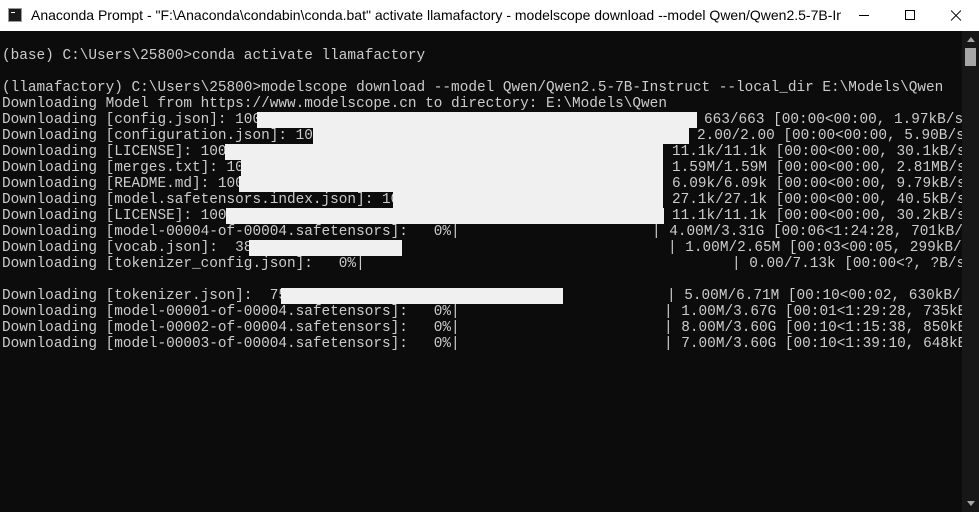 The width and height of the screenshot is (979, 512). What do you see at coordinates (829, 136) in the screenshot?
I see `download-stats: 2.00/2.00 [00:00<00:00, 5.90B/s]` at bounding box center [829, 136].